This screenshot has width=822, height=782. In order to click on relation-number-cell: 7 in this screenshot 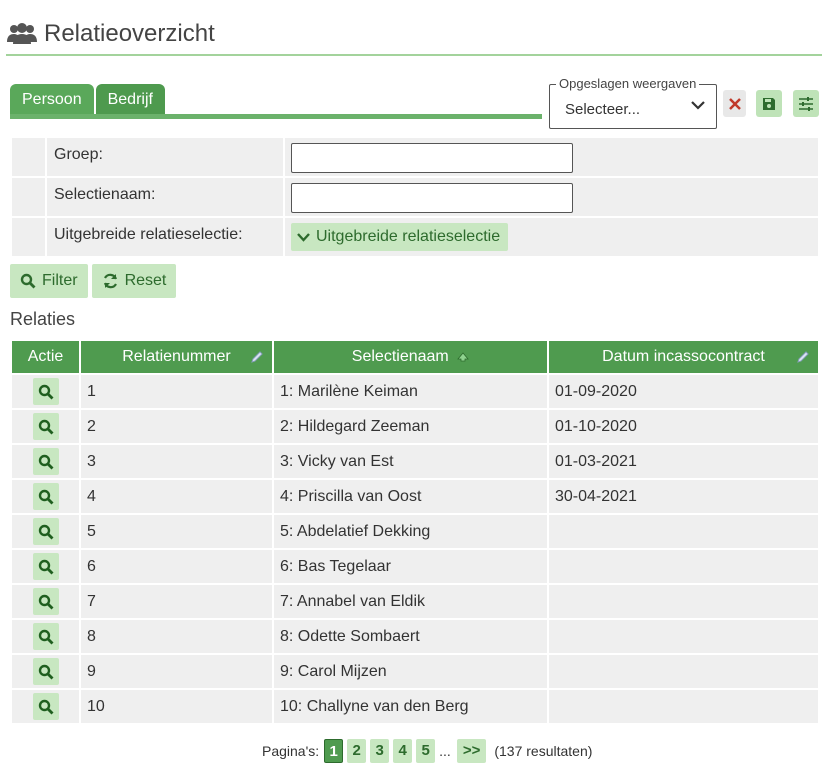, I will do `click(176, 601)`.